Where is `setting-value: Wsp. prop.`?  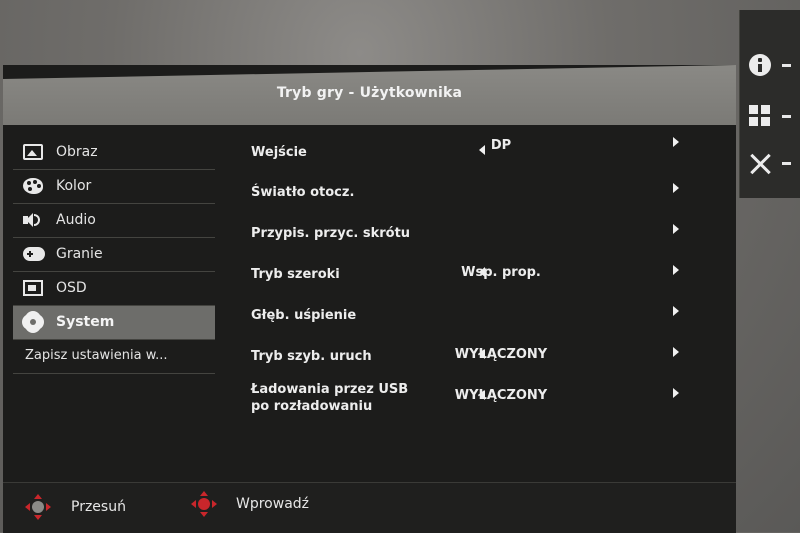
setting-value: Wsp. prop. is located at coordinates (501, 272).